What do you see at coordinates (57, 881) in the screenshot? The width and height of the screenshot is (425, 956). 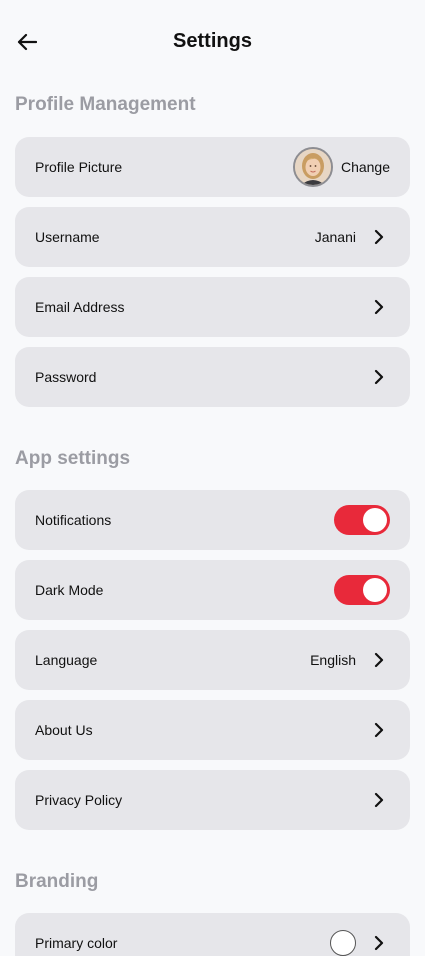 I see `section-title-branding: Branding` at bounding box center [57, 881].